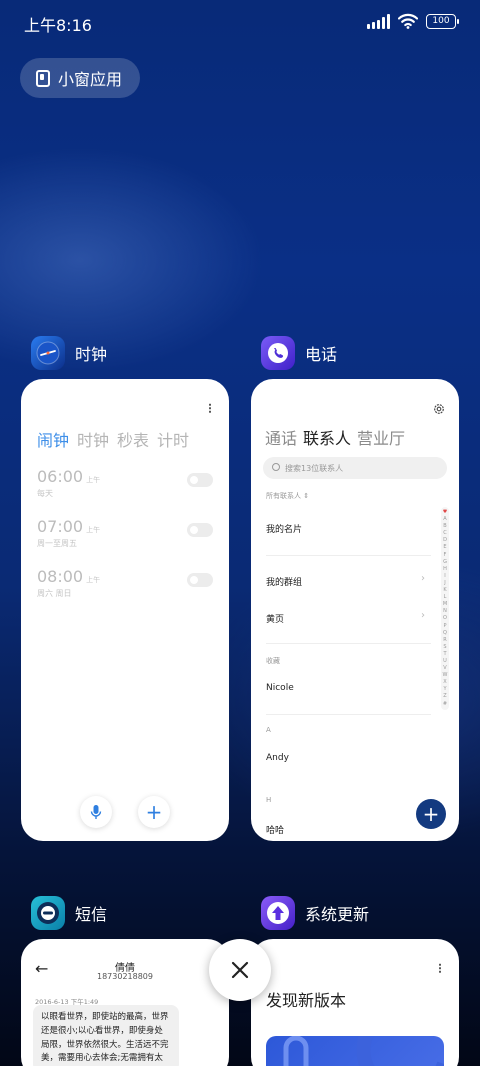  Describe the element at coordinates (445, 611) in the screenshot. I see `index-letter: N` at that location.